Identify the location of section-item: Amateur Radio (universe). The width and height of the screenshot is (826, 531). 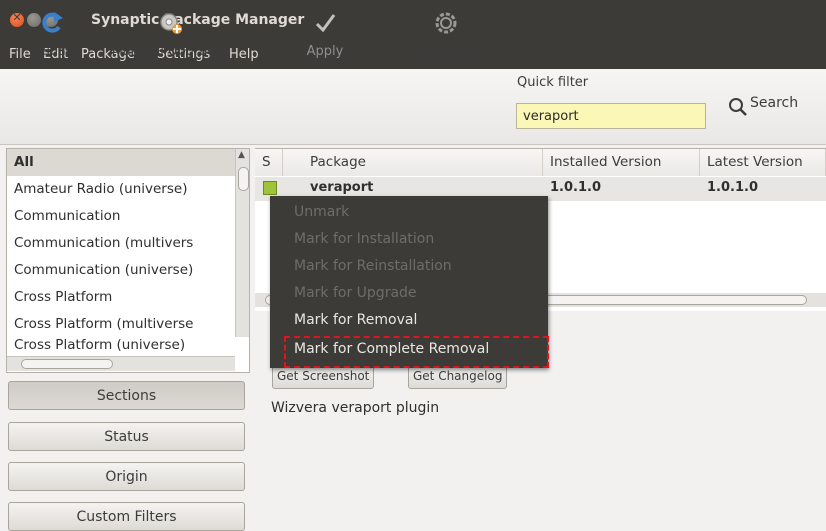
(128, 189).